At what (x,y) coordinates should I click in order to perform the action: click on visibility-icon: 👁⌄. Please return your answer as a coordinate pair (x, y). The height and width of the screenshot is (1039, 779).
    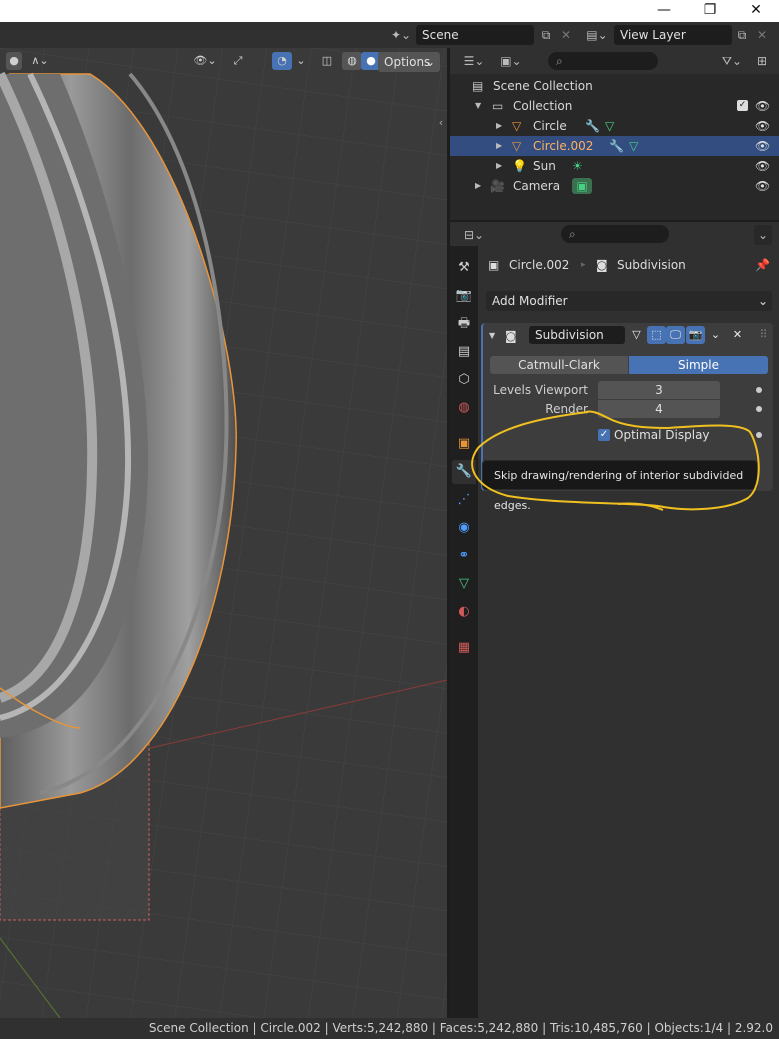
    Looking at the image, I should click on (205, 61).